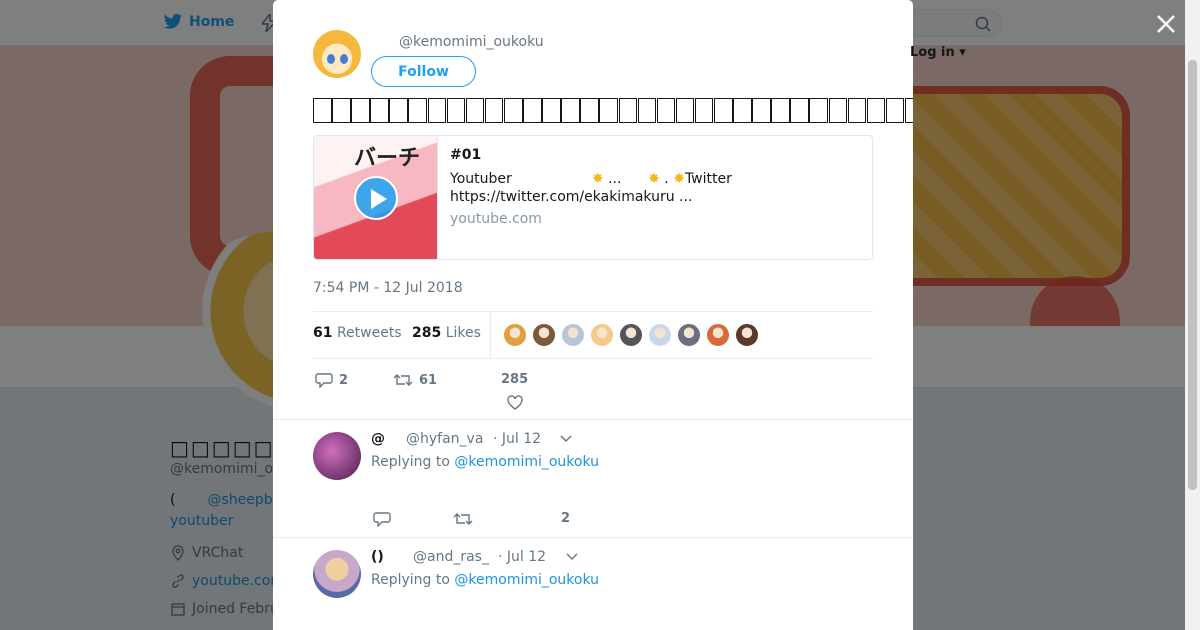 The height and width of the screenshot is (630, 1200). Describe the element at coordinates (463, 333) in the screenshot. I see `likes-label: Likes` at that location.